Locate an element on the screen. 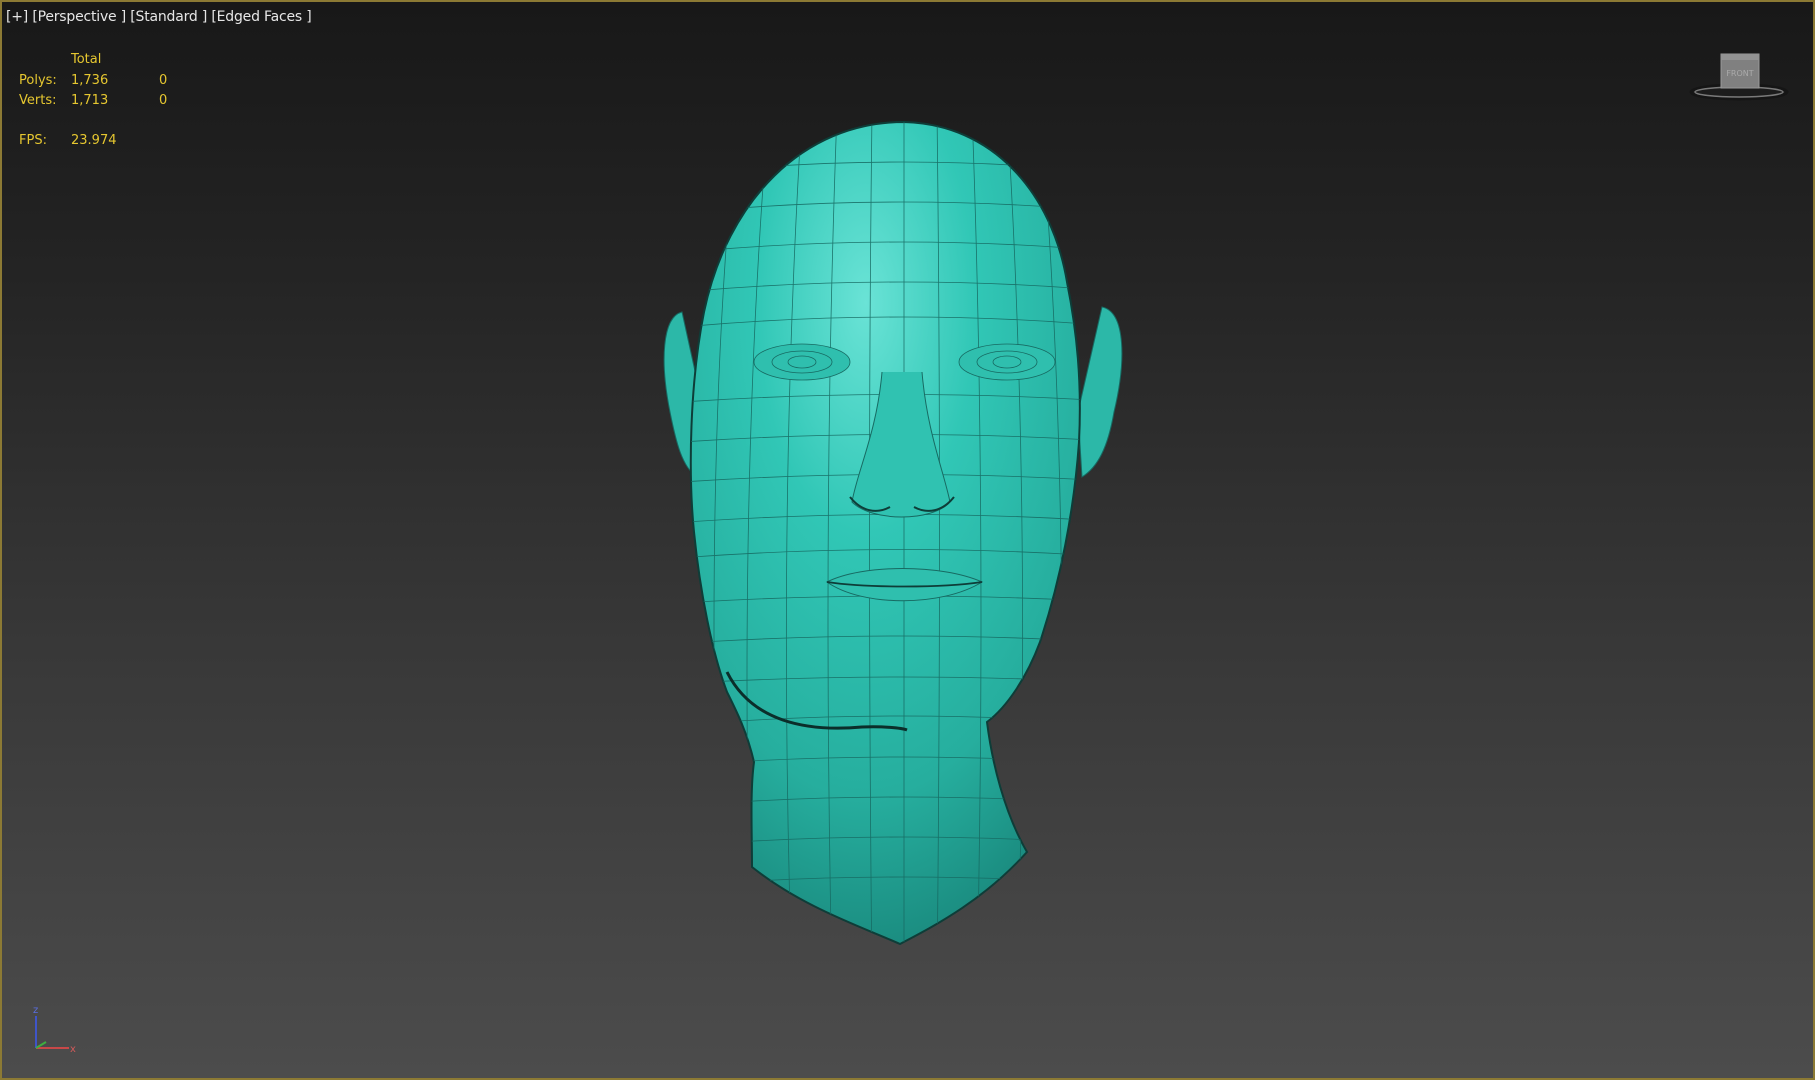 The width and height of the screenshot is (1815, 1080). stats-verts-row: Verts: 1,713 0 is located at coordinates (119, 101).